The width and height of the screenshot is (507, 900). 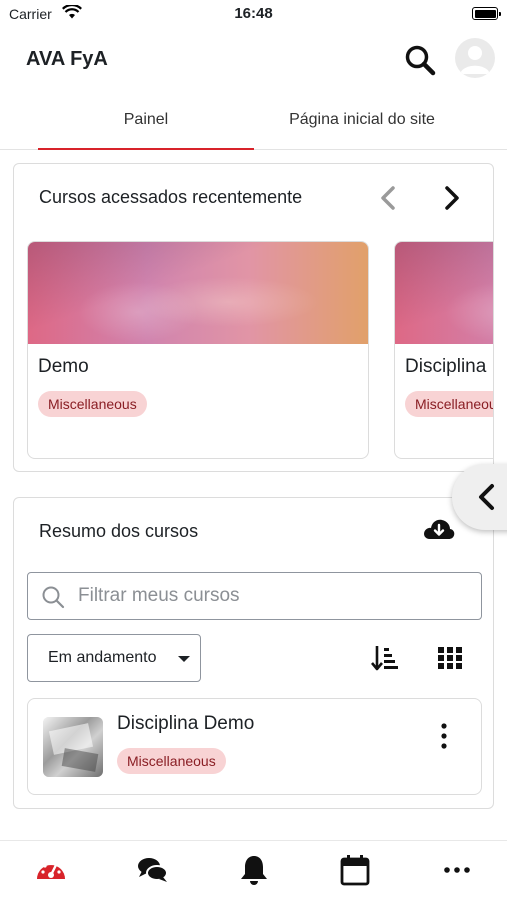 I want to click on tab-site-home: Página inicial do site, so click(x=362, y=119).